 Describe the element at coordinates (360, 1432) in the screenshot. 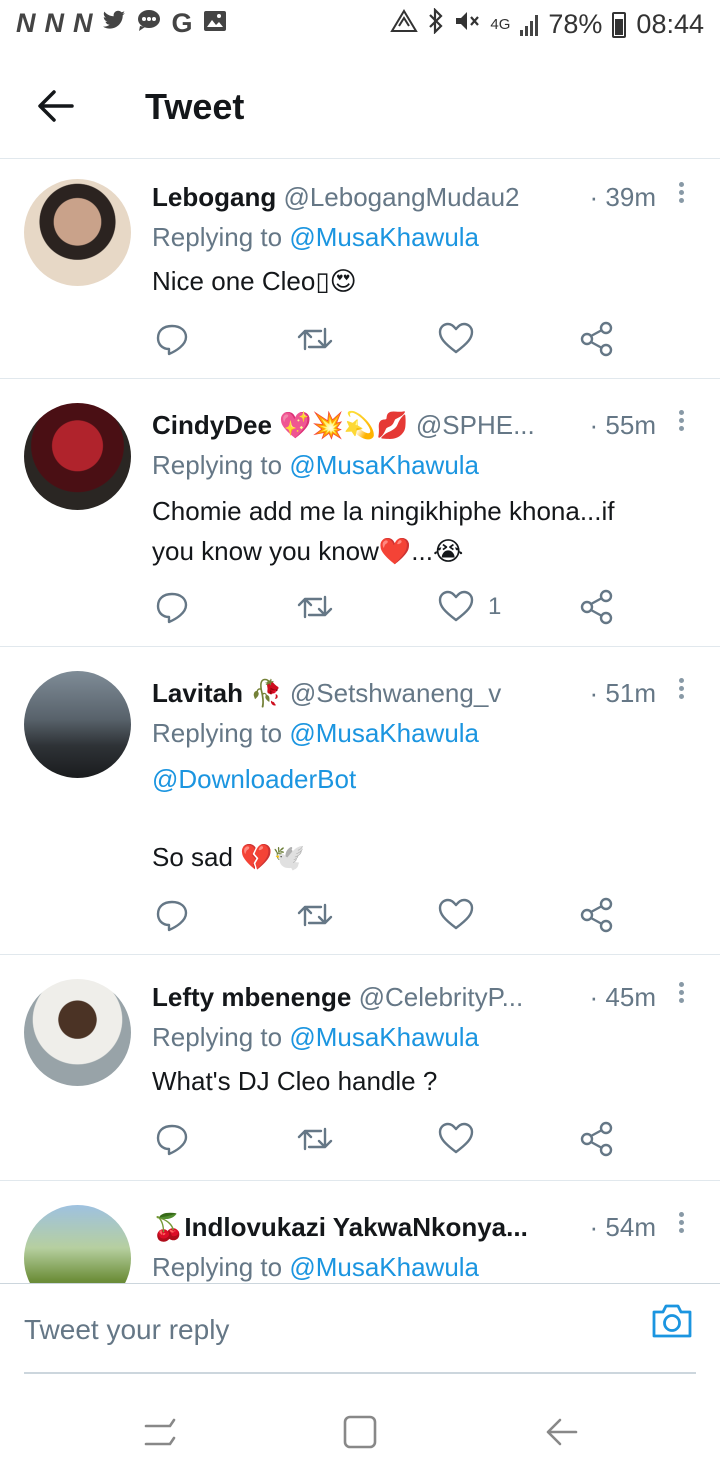

I see `home-button` at that location.